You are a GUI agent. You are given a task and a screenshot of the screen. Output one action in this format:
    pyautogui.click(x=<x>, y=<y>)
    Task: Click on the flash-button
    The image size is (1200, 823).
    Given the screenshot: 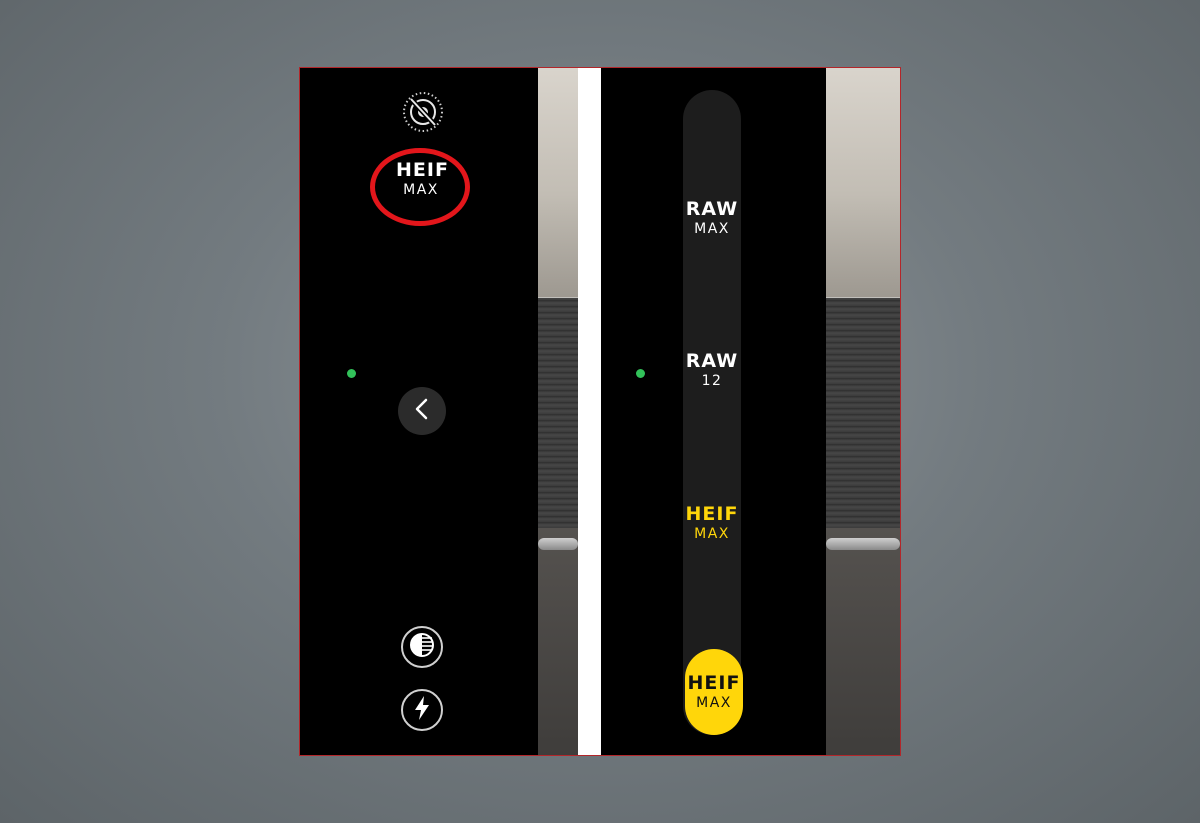 What is the action you would take?
    pyautogui.click(x=422, y=710)
    